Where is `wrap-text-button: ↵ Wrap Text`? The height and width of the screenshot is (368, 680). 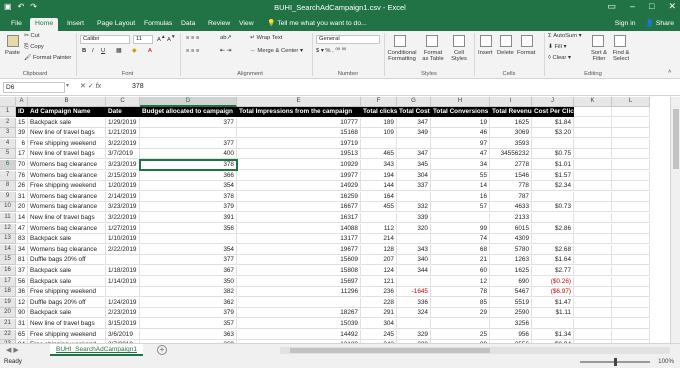
wrap-text-button: ↵ Wrap Text is located at coordinates (266, 38).